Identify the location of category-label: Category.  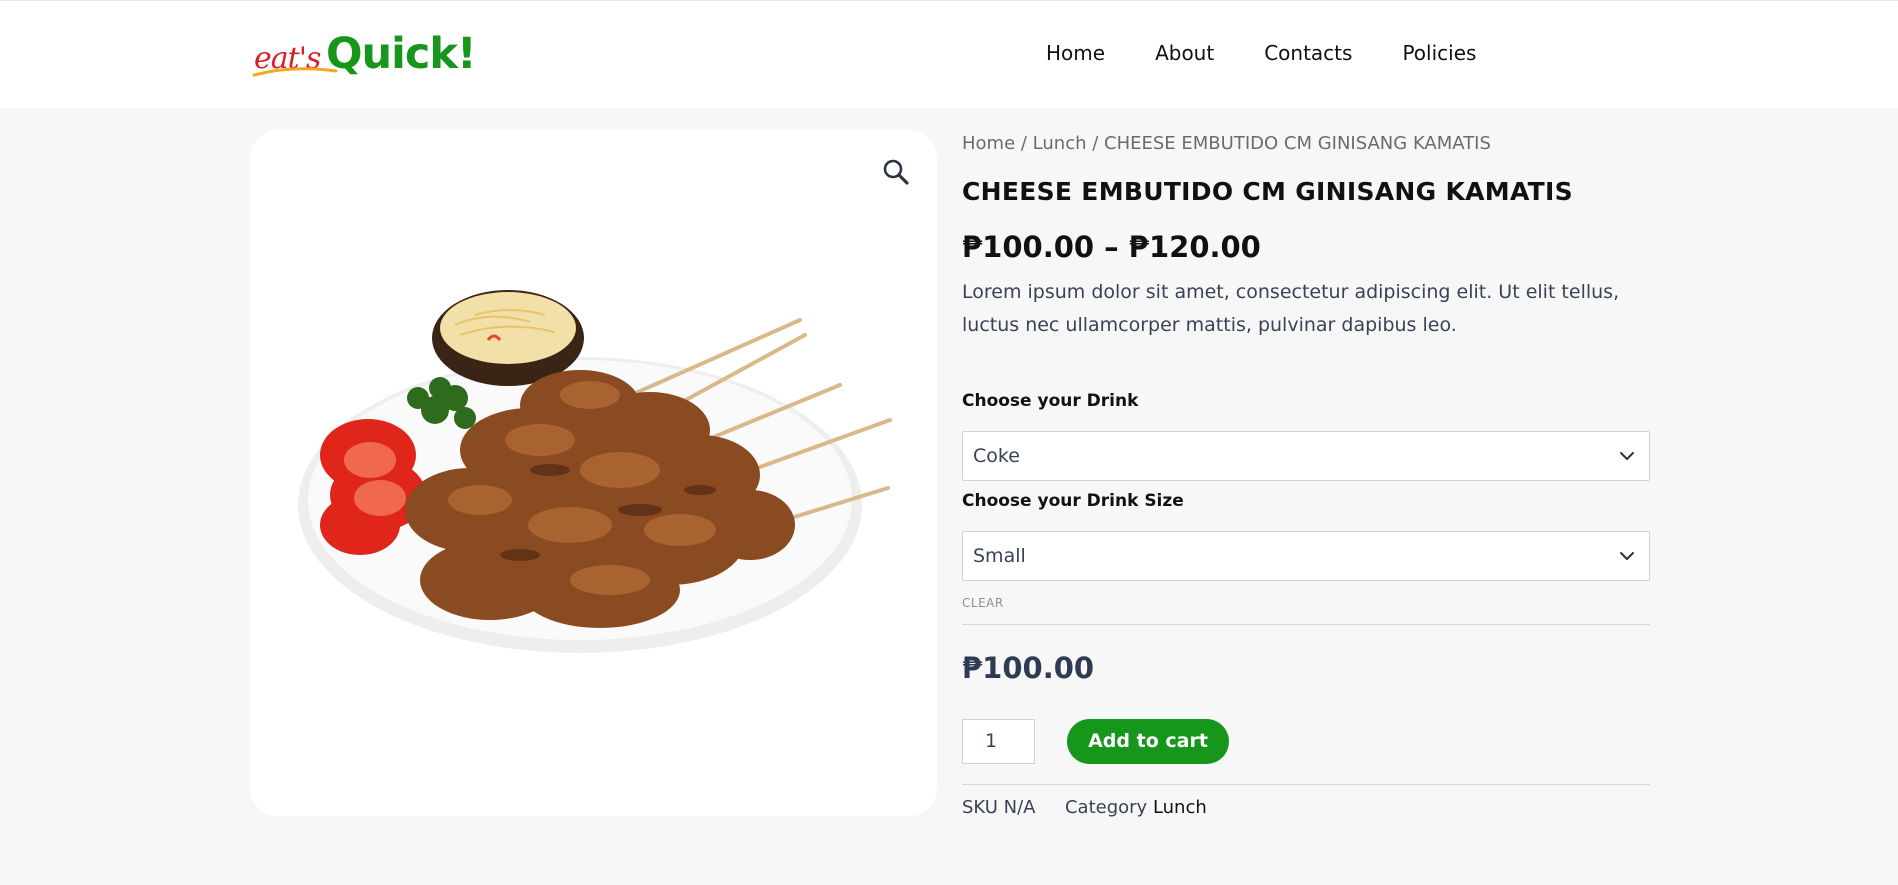
(1106, 807).